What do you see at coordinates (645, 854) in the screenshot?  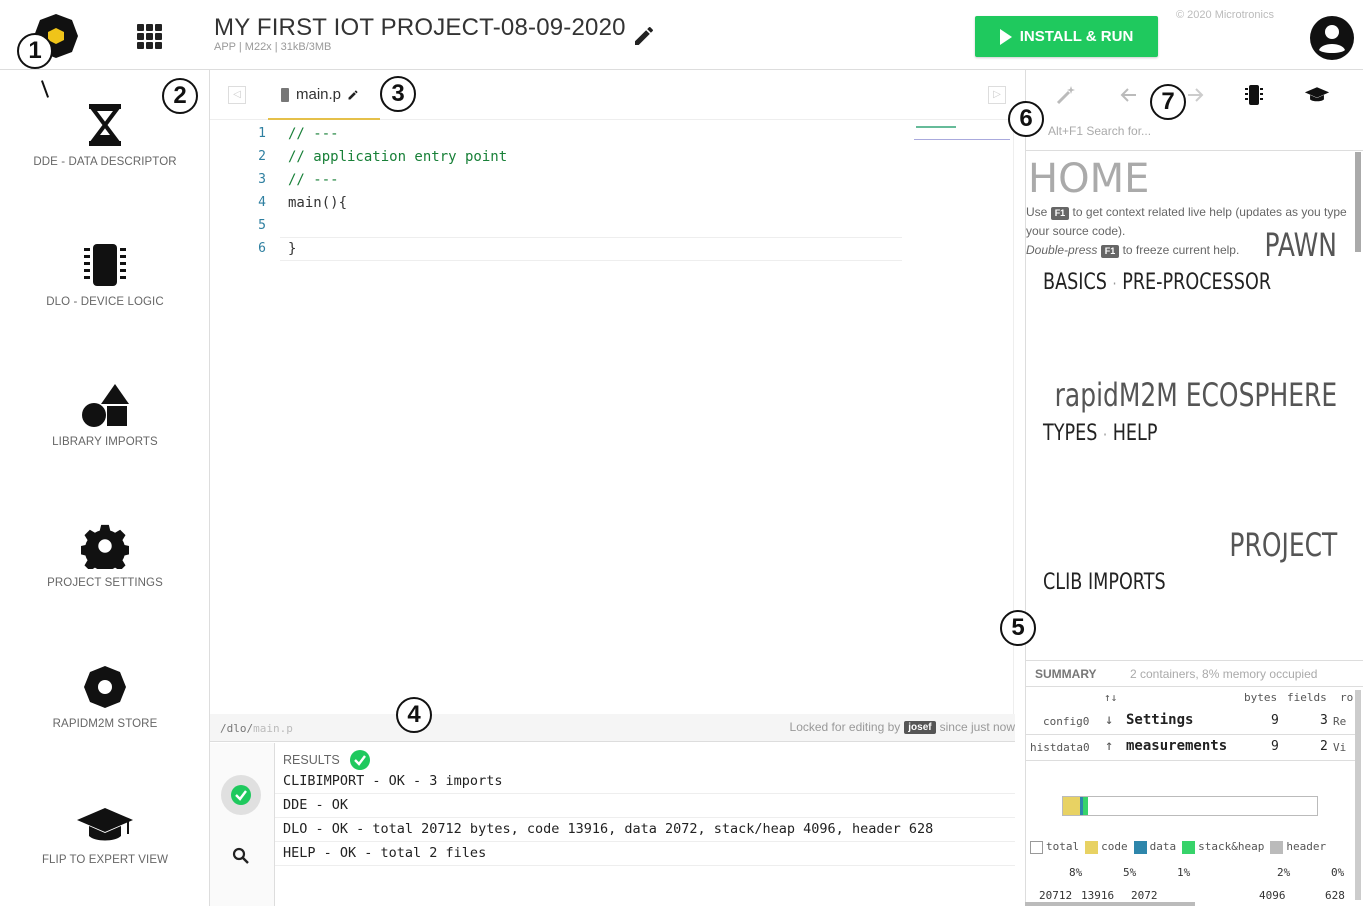 I see `result-row: HELP - OK - total 2 files` at bounding box center [645, 854].